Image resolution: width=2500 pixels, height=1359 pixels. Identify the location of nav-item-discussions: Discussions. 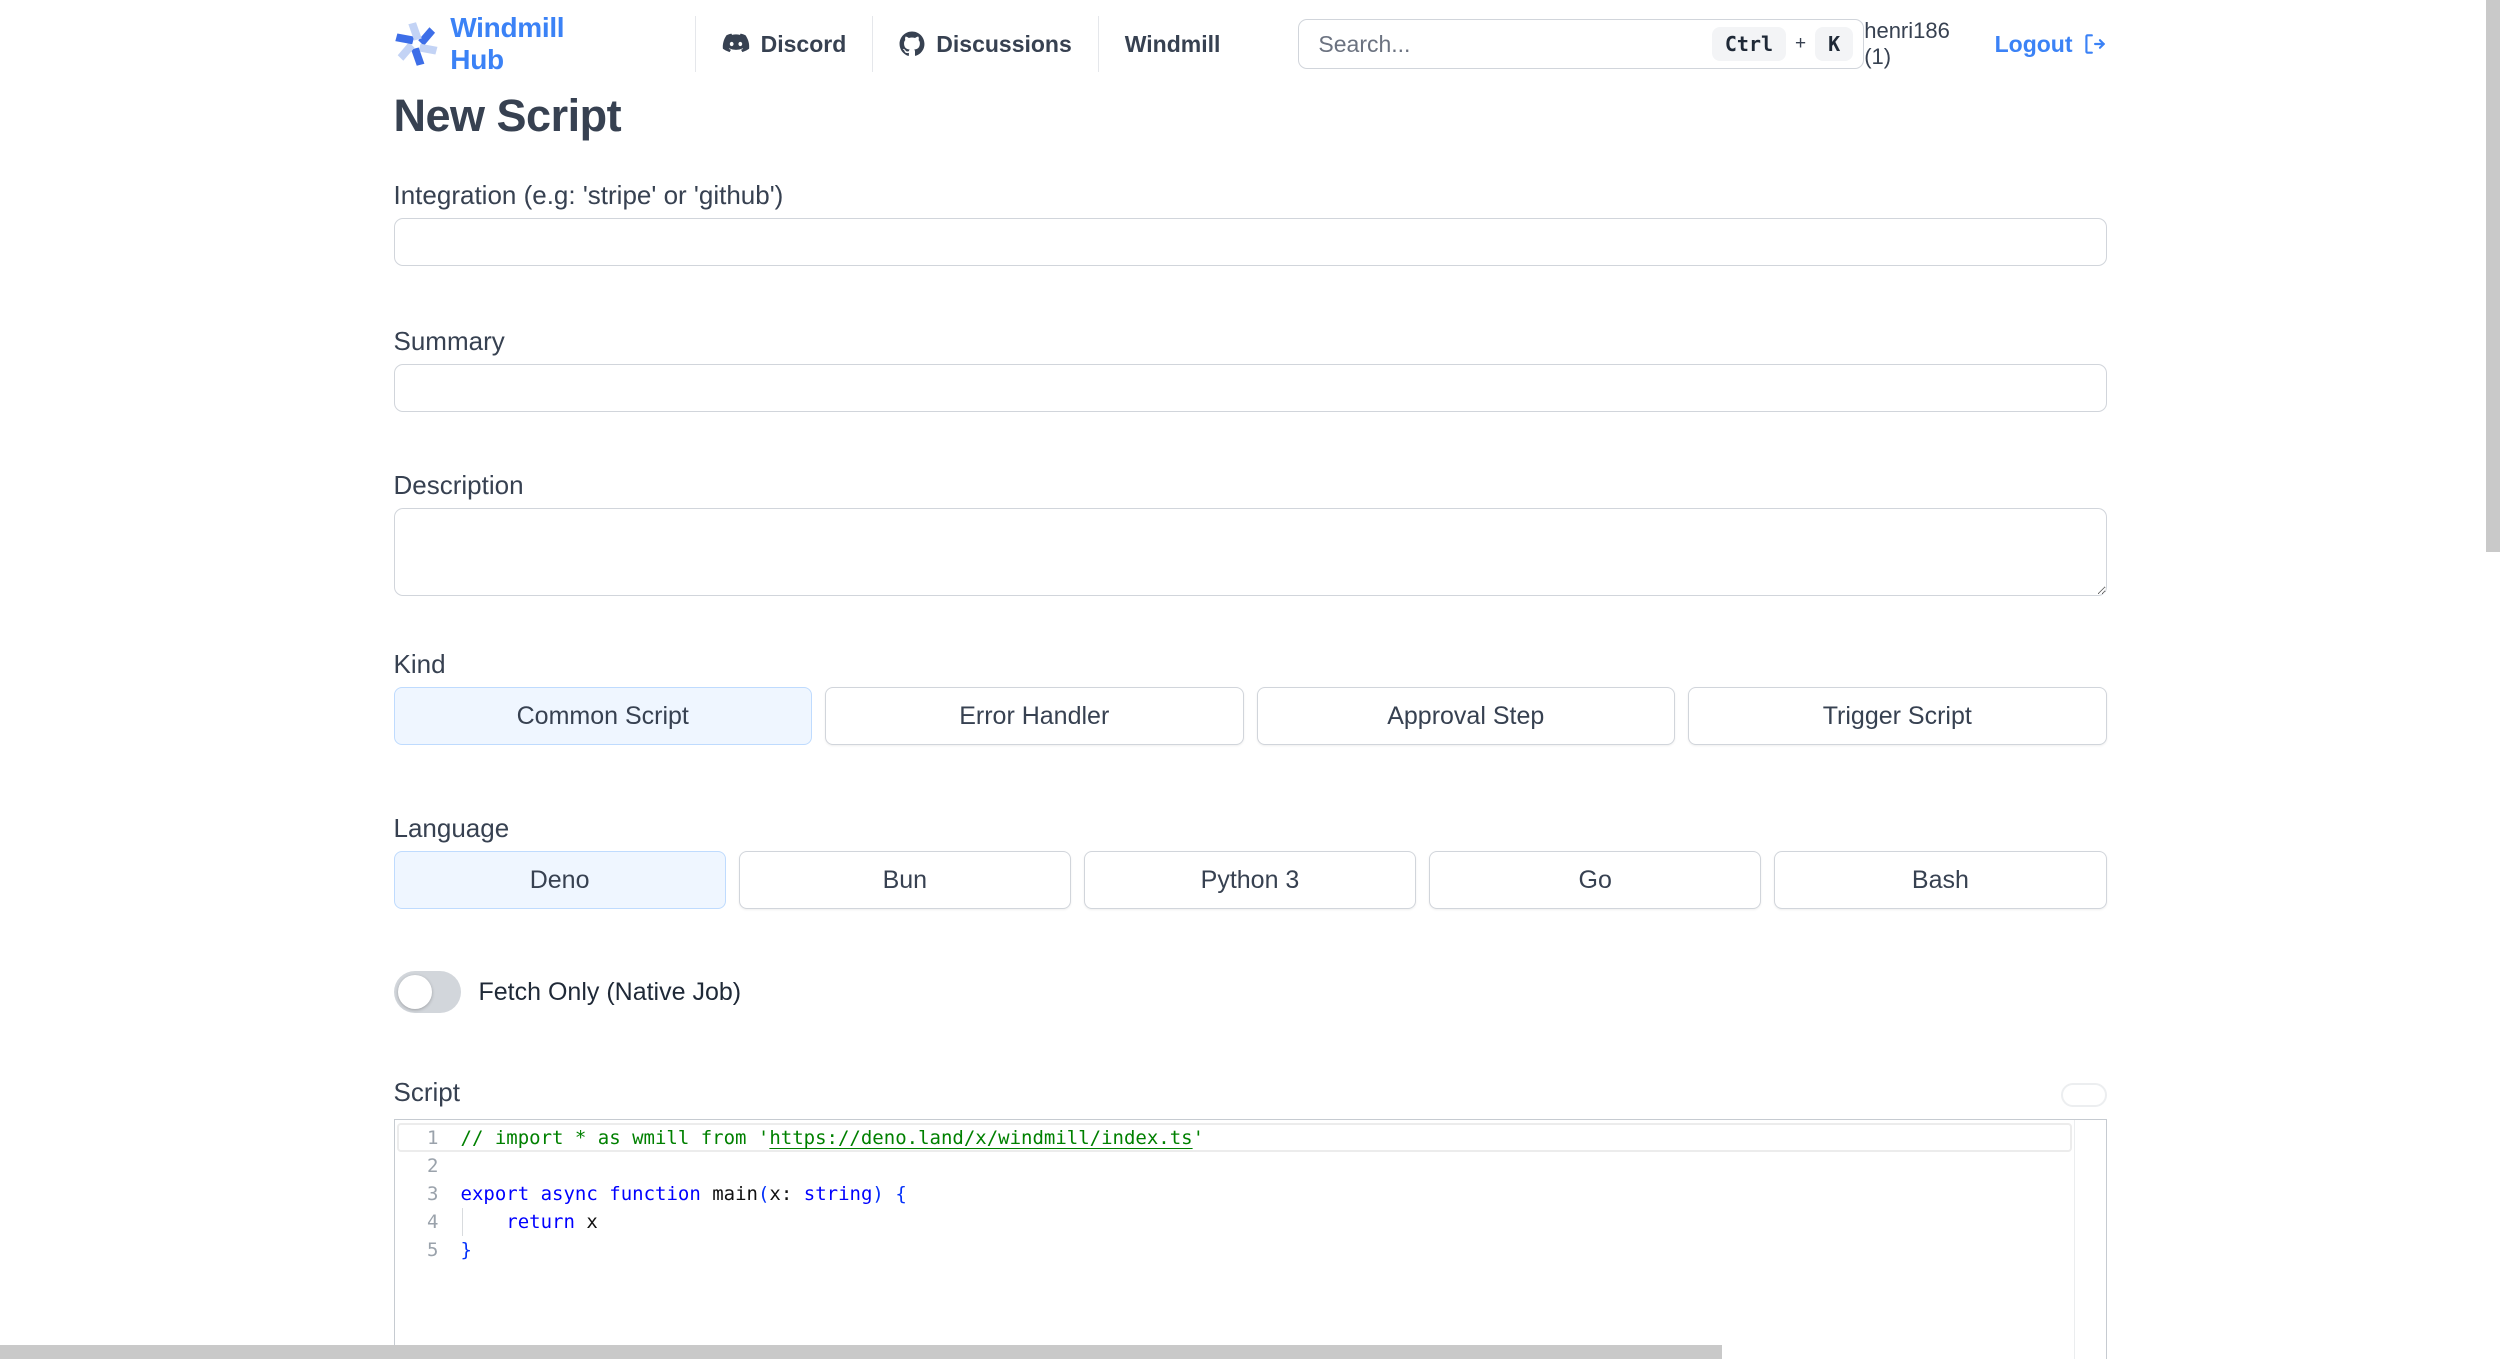
(985, 44).